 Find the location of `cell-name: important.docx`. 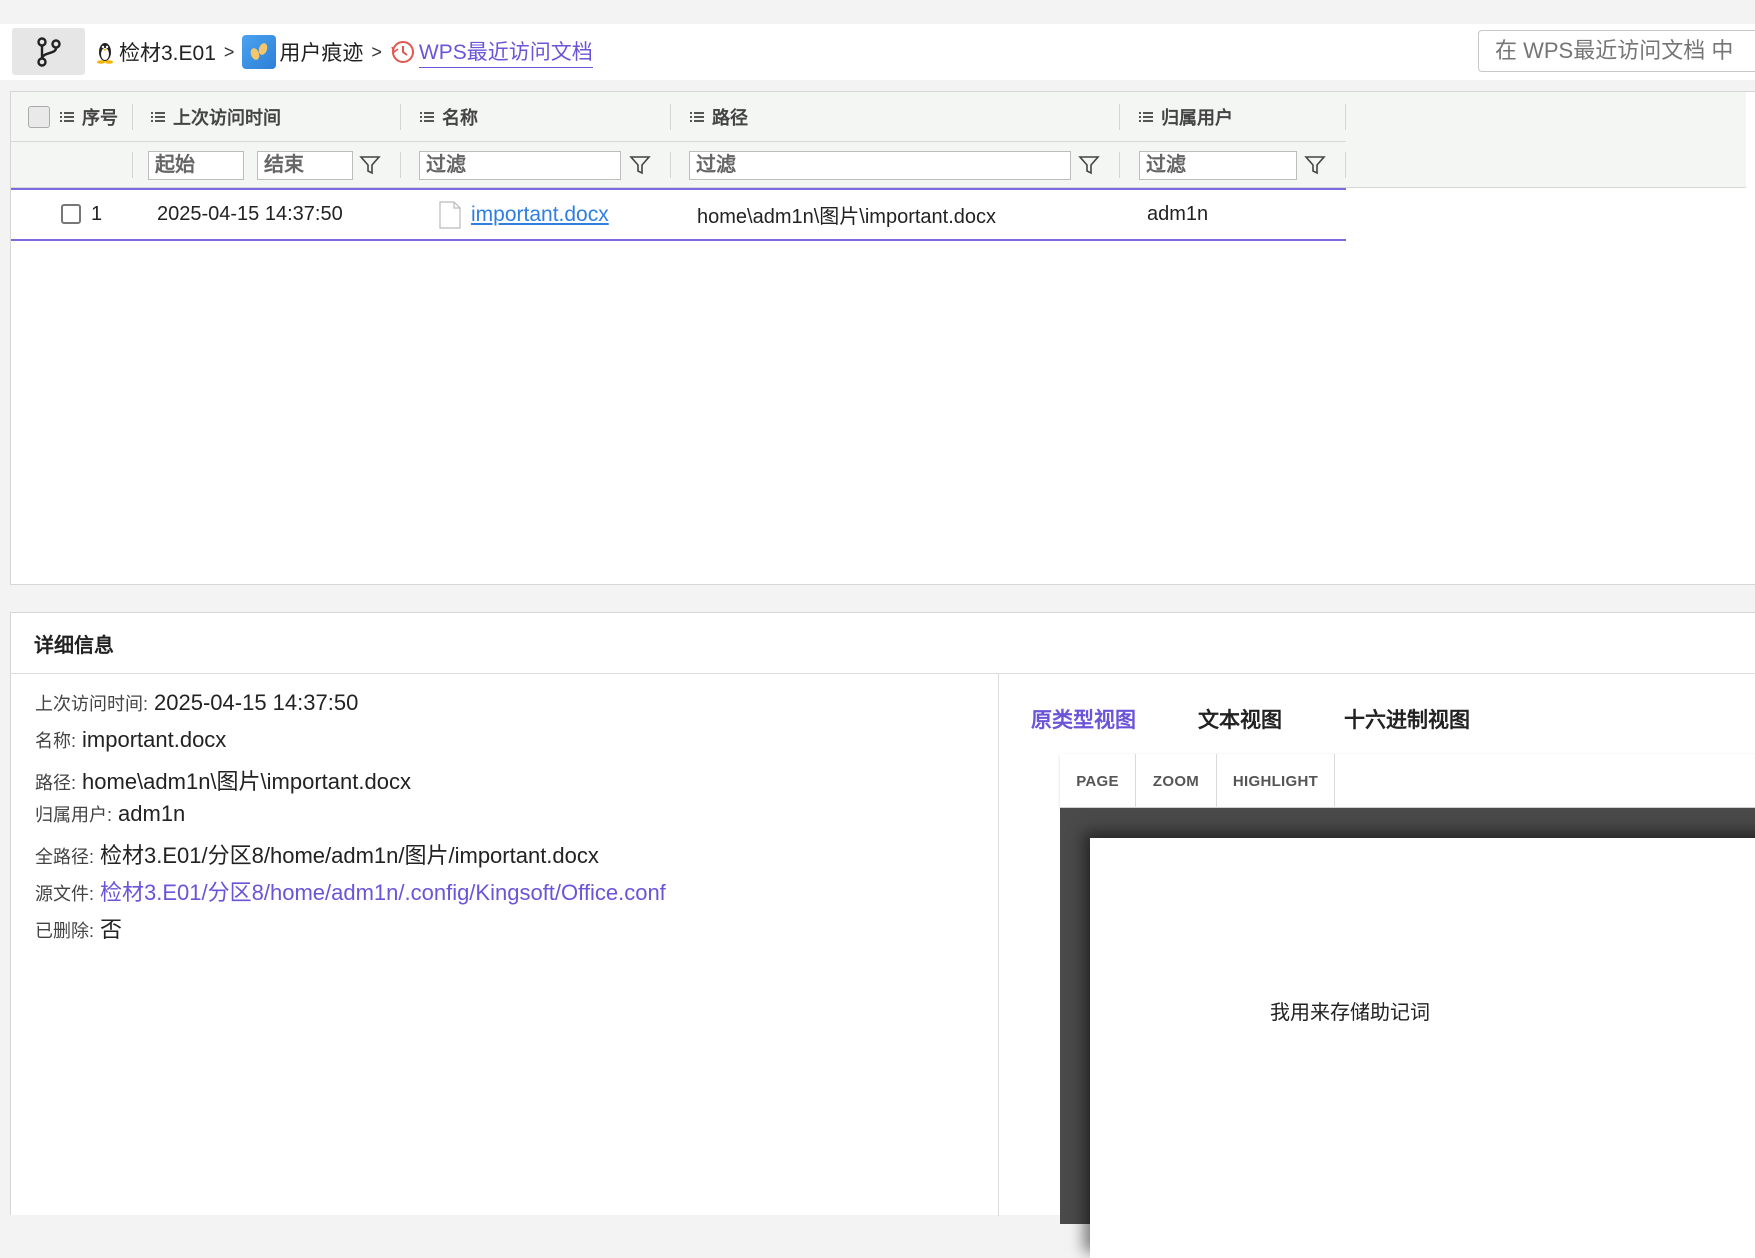

cell-name: important.docx is located at coordinates (524, 214).